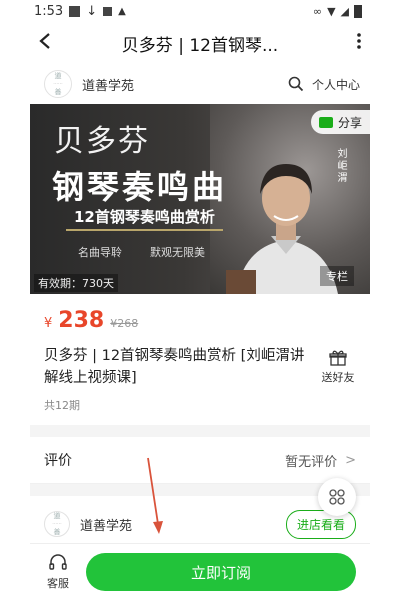 The width and height of the screenshot is (400, 600). I want to click on subscribe-button: 立即订阅, so click(221, 572).